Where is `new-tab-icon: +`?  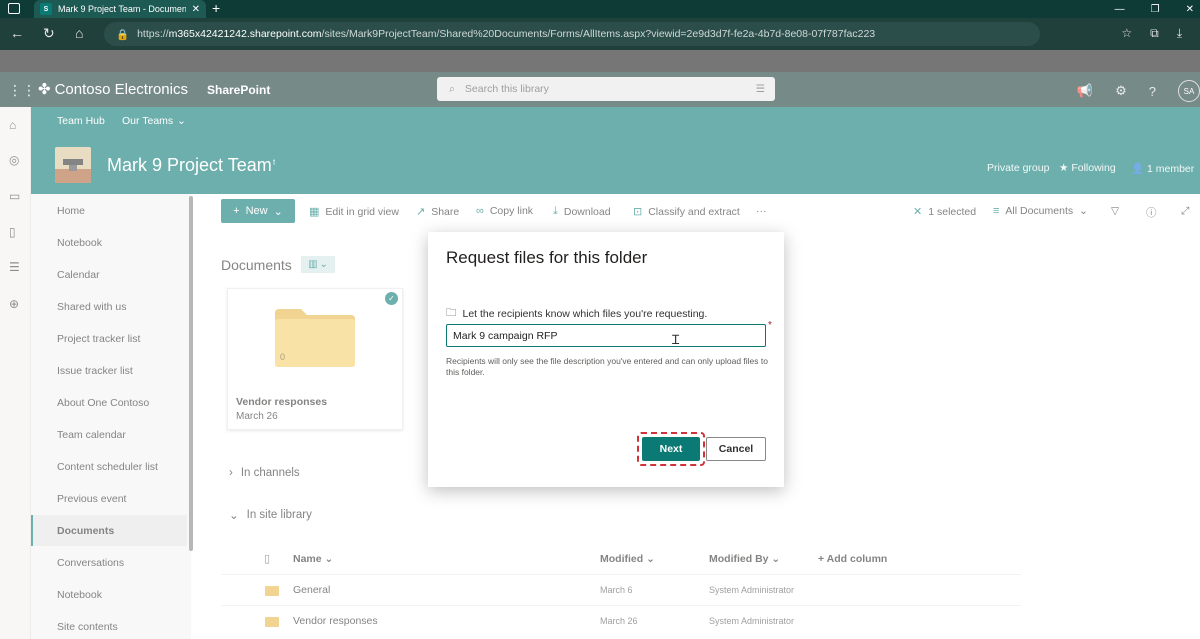
new-tab-icon: + is located at coordinates (216, 9).